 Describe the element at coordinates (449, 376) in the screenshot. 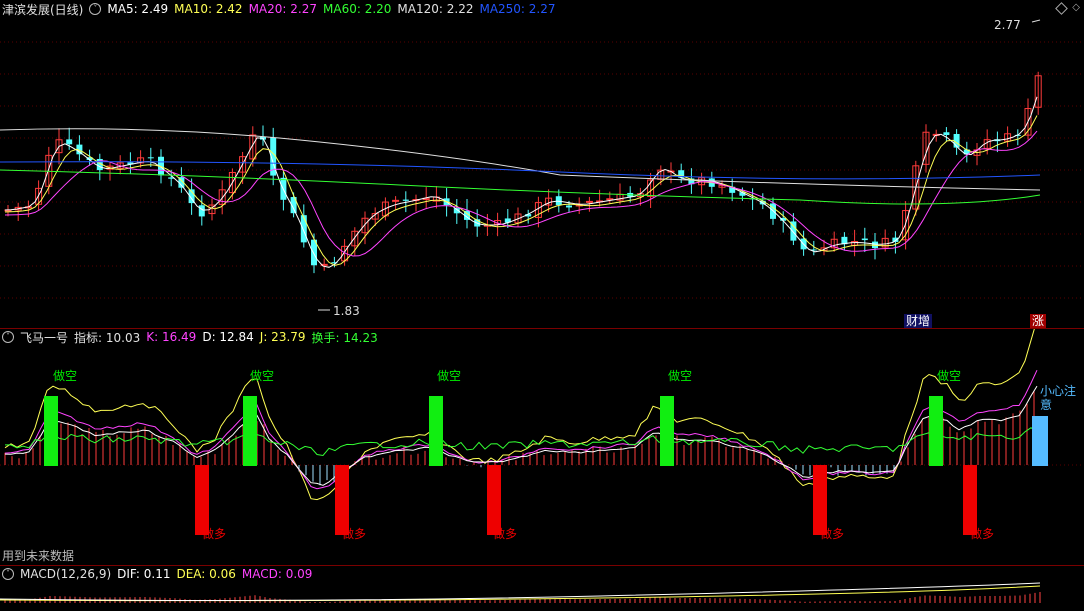

I see `zuokong-label-3: 做空` at that location.